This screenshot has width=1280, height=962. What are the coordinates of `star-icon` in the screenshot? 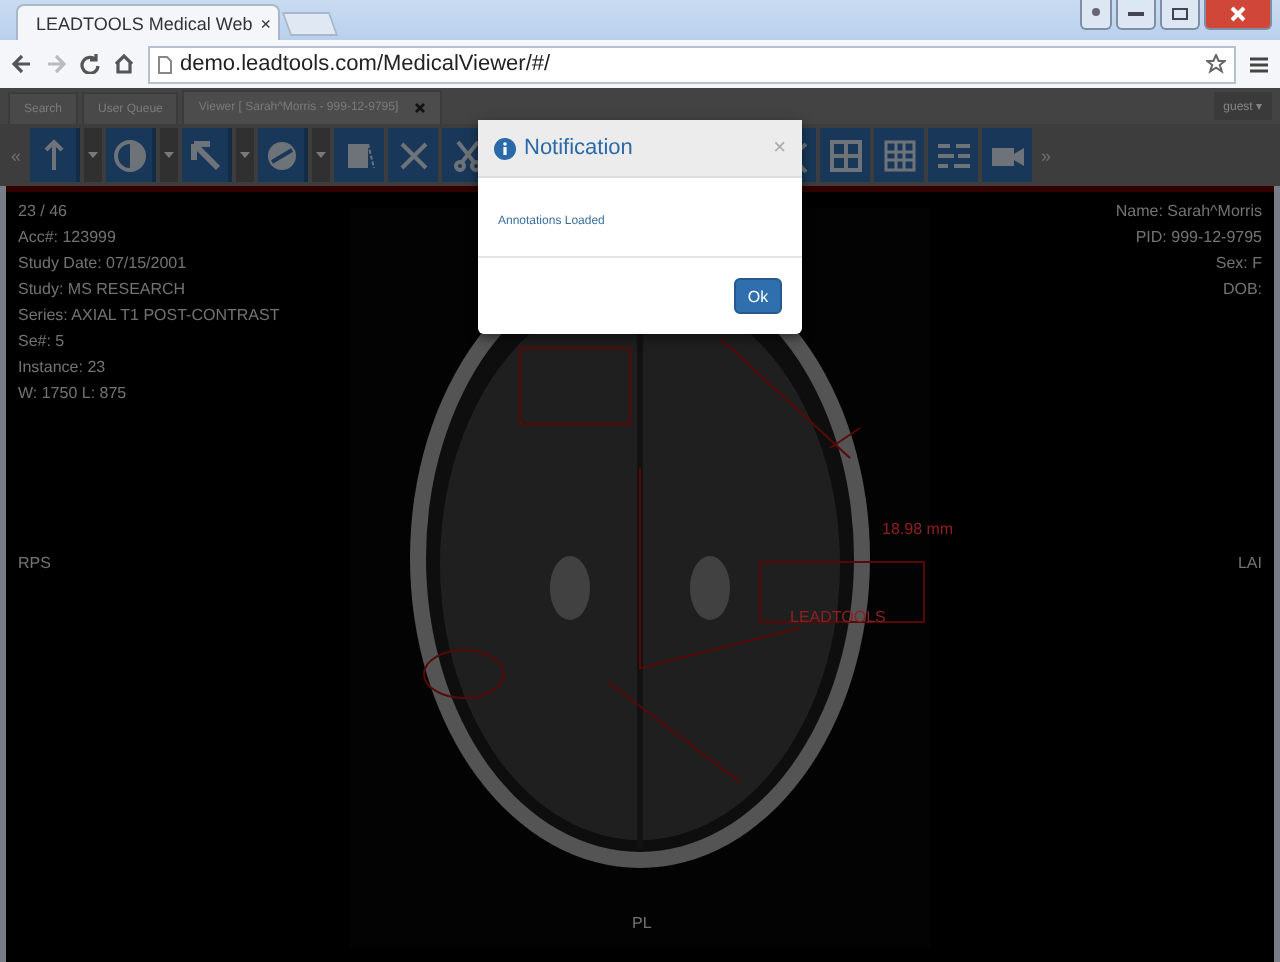 It's located at (1216, 64).